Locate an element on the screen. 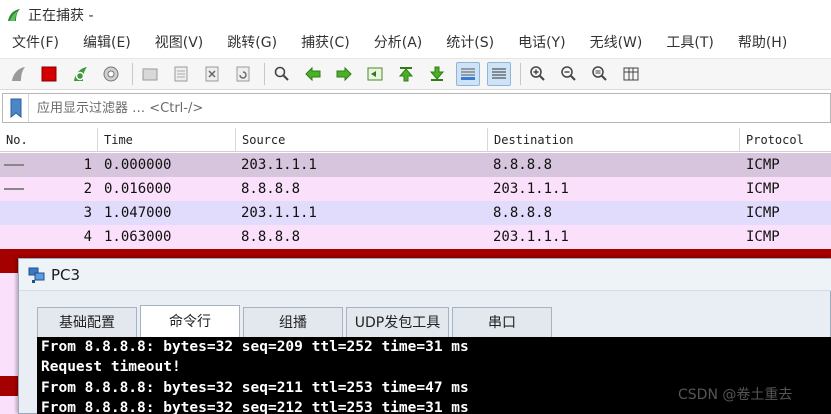 The width and height of the screenshot is (831, 414). column-header-no: No. is located at coordinates (49, 140).